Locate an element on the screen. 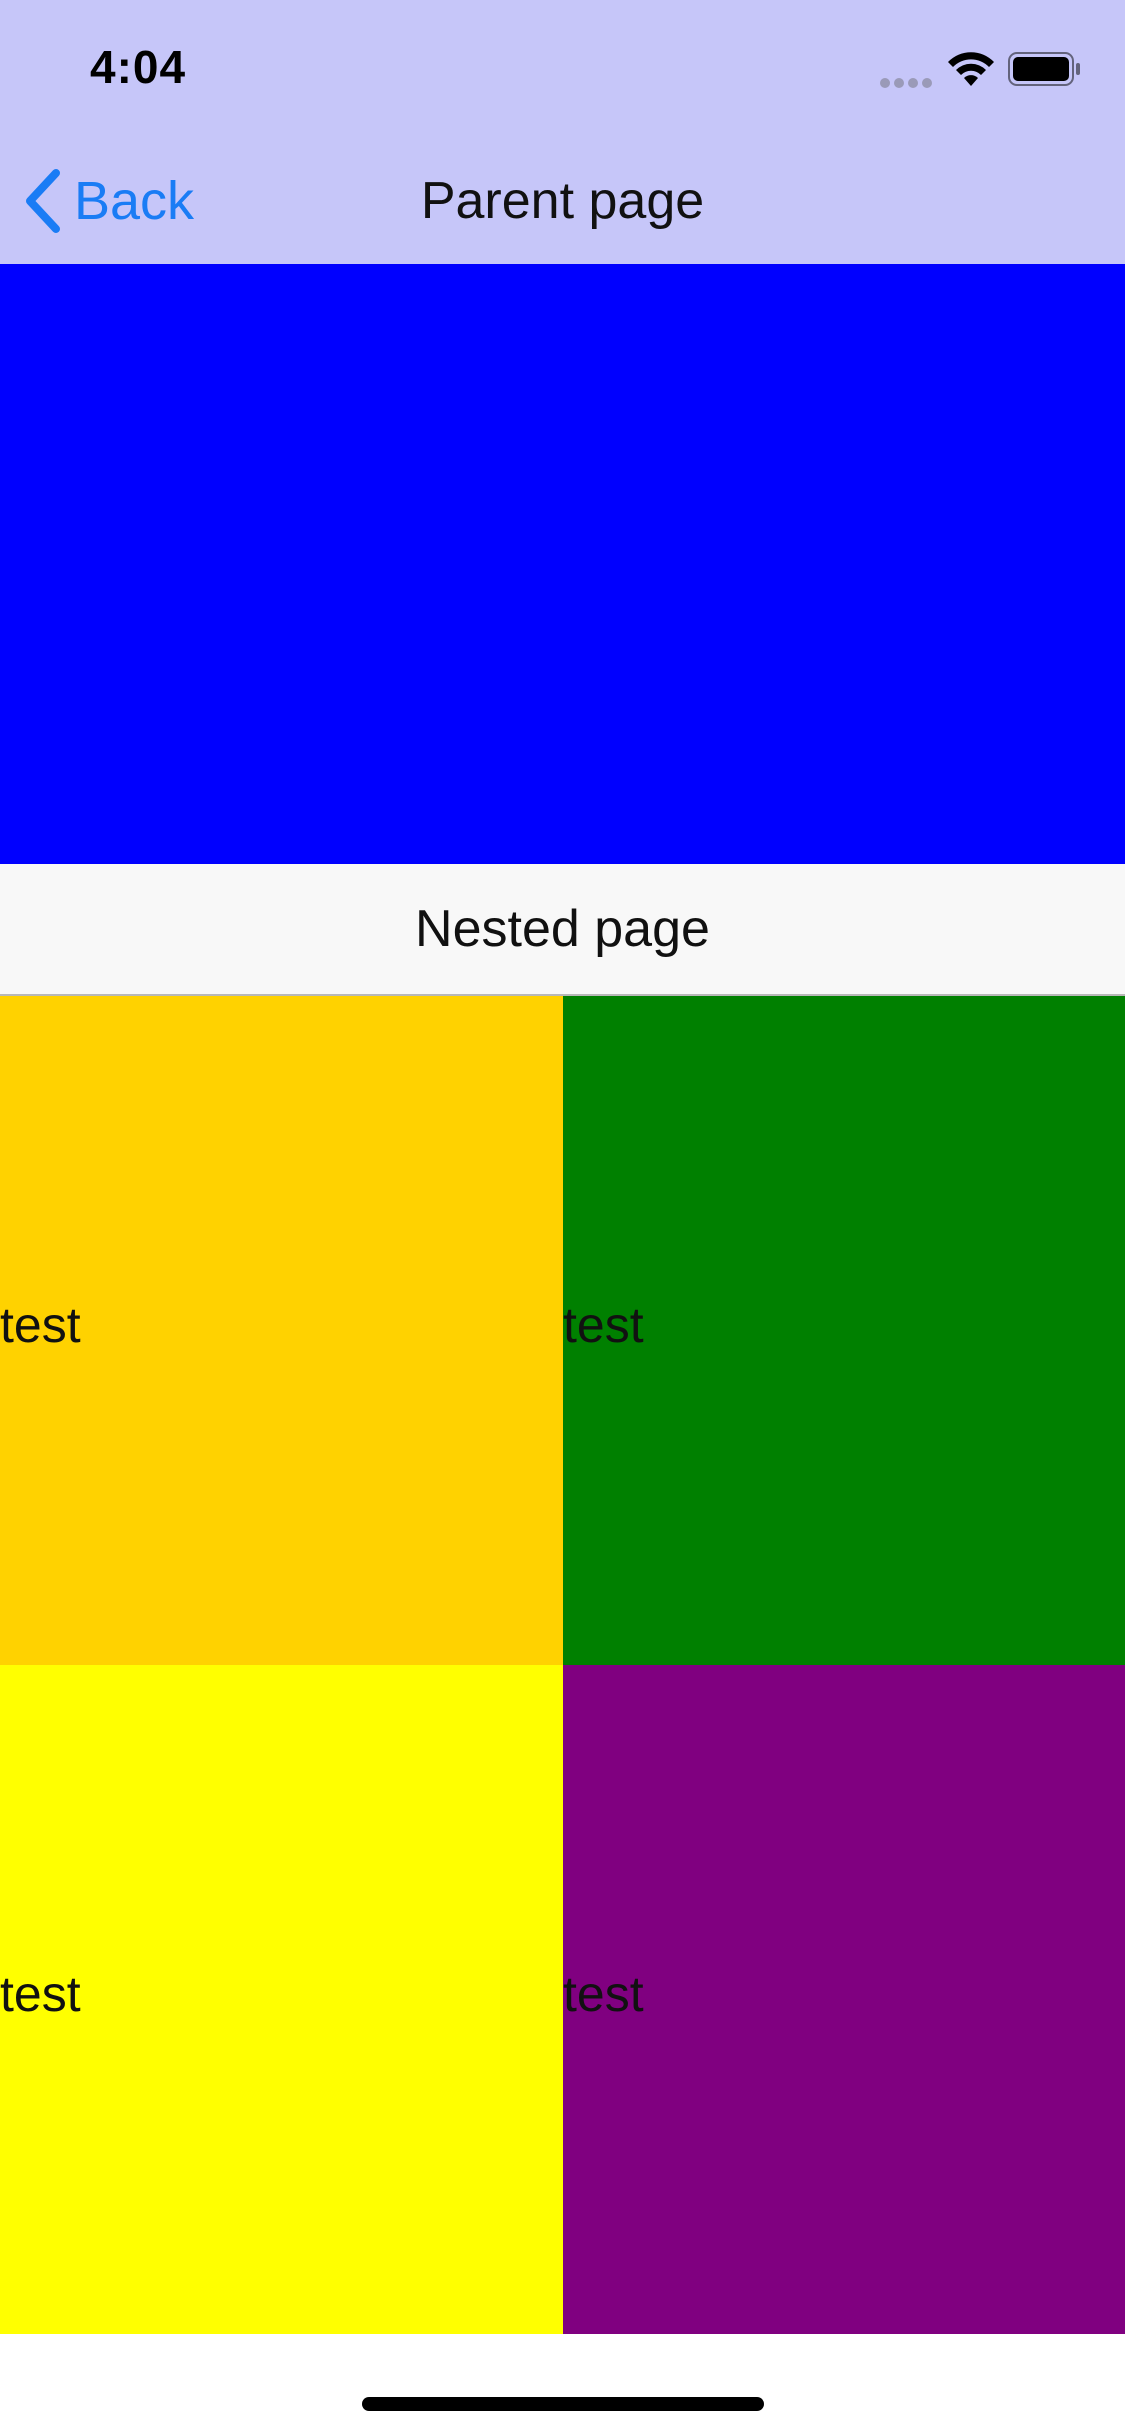  nested-page-header: Nested page is located at coordinates (562, 930).